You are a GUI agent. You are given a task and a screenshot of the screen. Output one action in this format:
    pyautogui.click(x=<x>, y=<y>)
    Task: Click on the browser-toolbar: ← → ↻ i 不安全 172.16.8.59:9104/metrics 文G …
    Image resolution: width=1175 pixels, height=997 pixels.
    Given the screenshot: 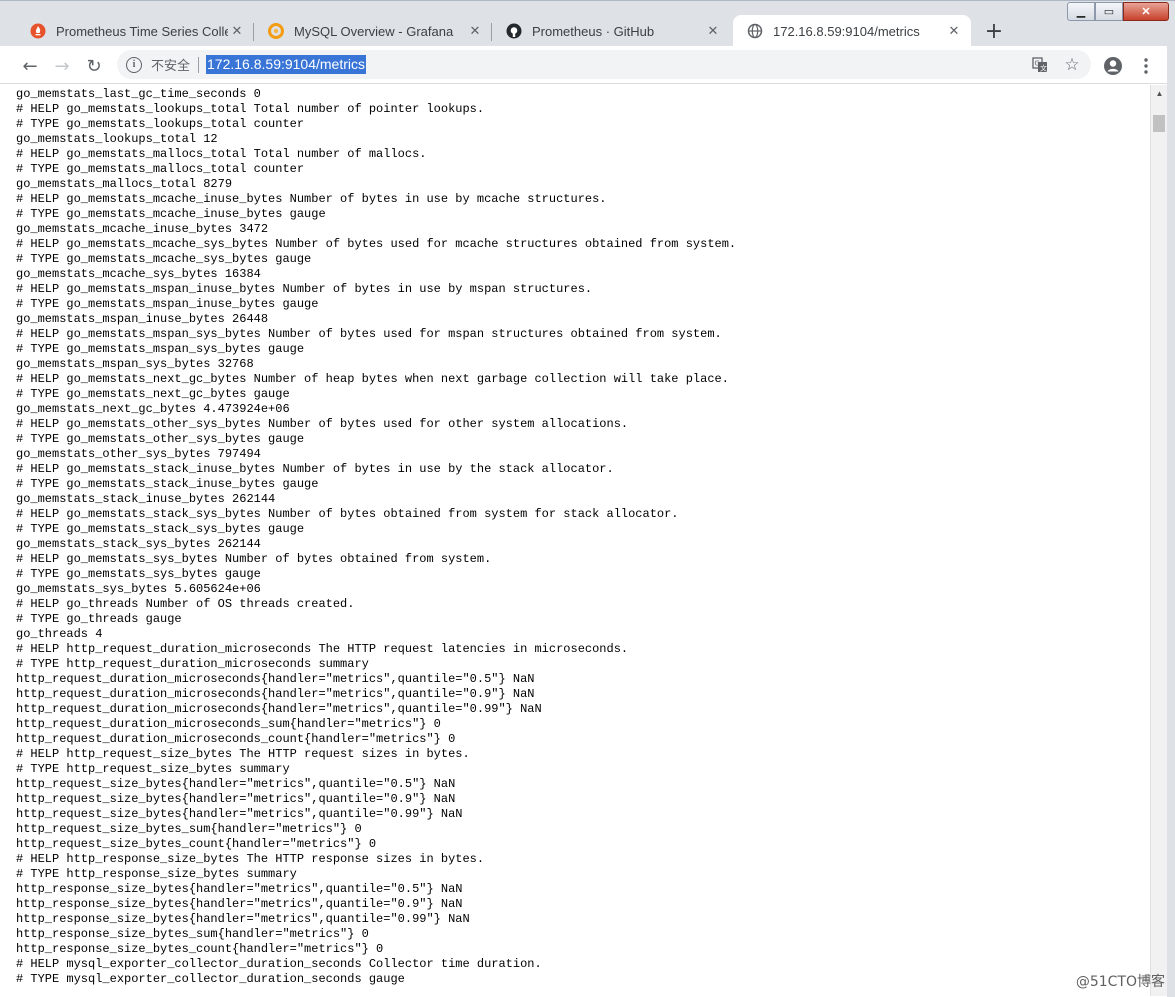 What is the action you would take?
    pyautogui.click(x=587, y=65)
    